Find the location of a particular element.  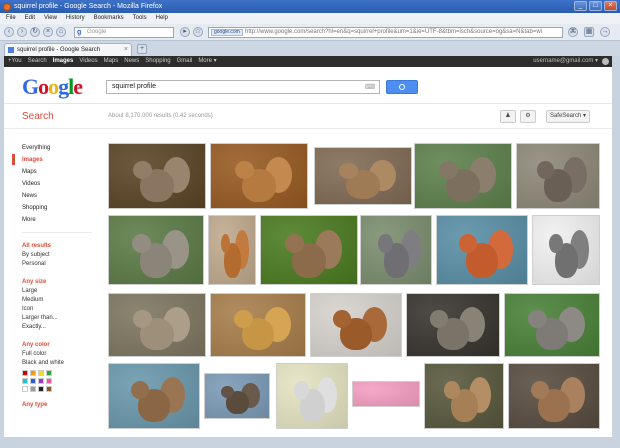

sidebar-item-more: More is located at coordinates (60, 220).